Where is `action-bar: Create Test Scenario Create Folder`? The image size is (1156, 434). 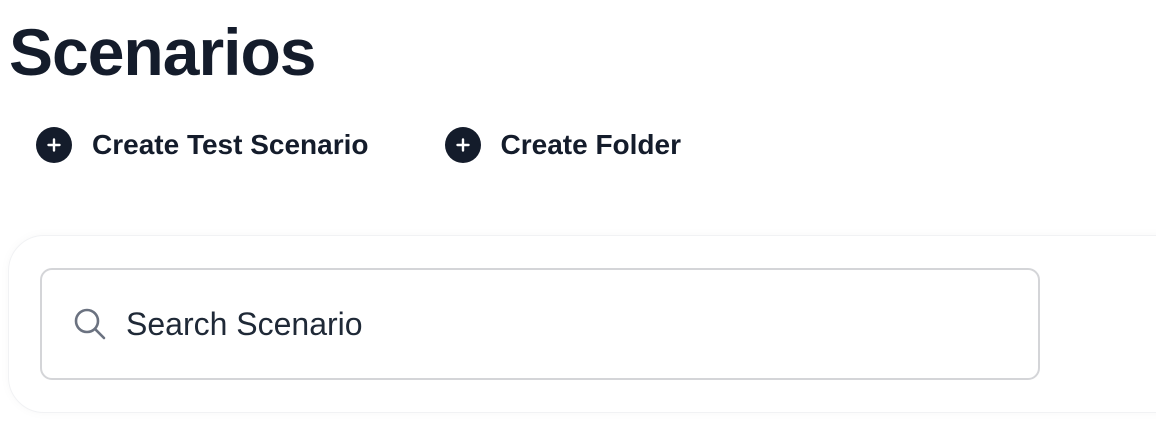
action-bar: Create Test Scenario Create Folder is located at coordinates (358, 145).